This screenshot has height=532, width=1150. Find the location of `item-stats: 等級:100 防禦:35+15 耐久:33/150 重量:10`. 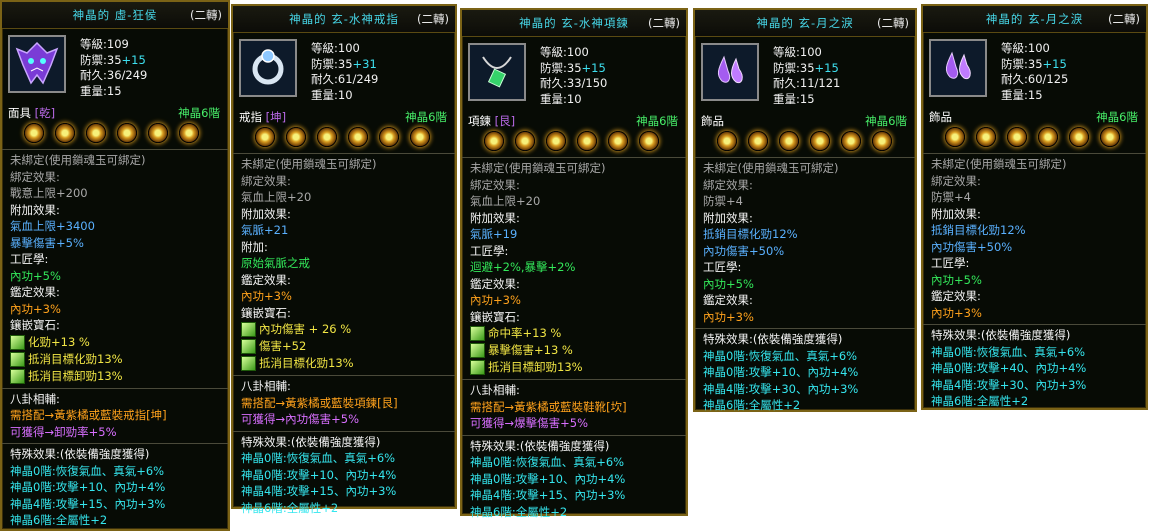

item-stats: 等級:100 防禦:35+15 耐久:33/150 重量:10 is located at coordinates (573, 76).